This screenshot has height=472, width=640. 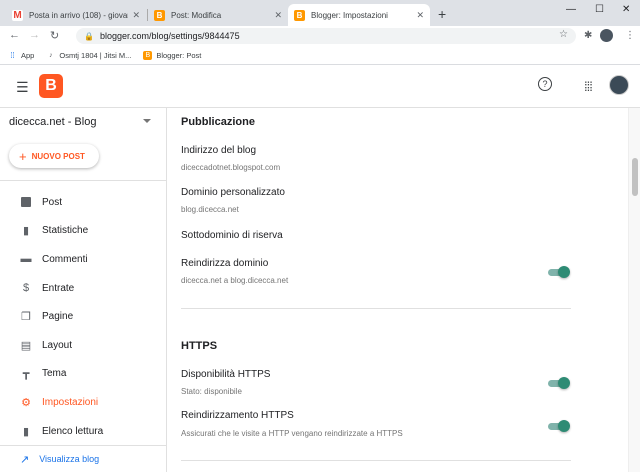 I want to click on gmail-icon: M, so click(x=17, y=15).